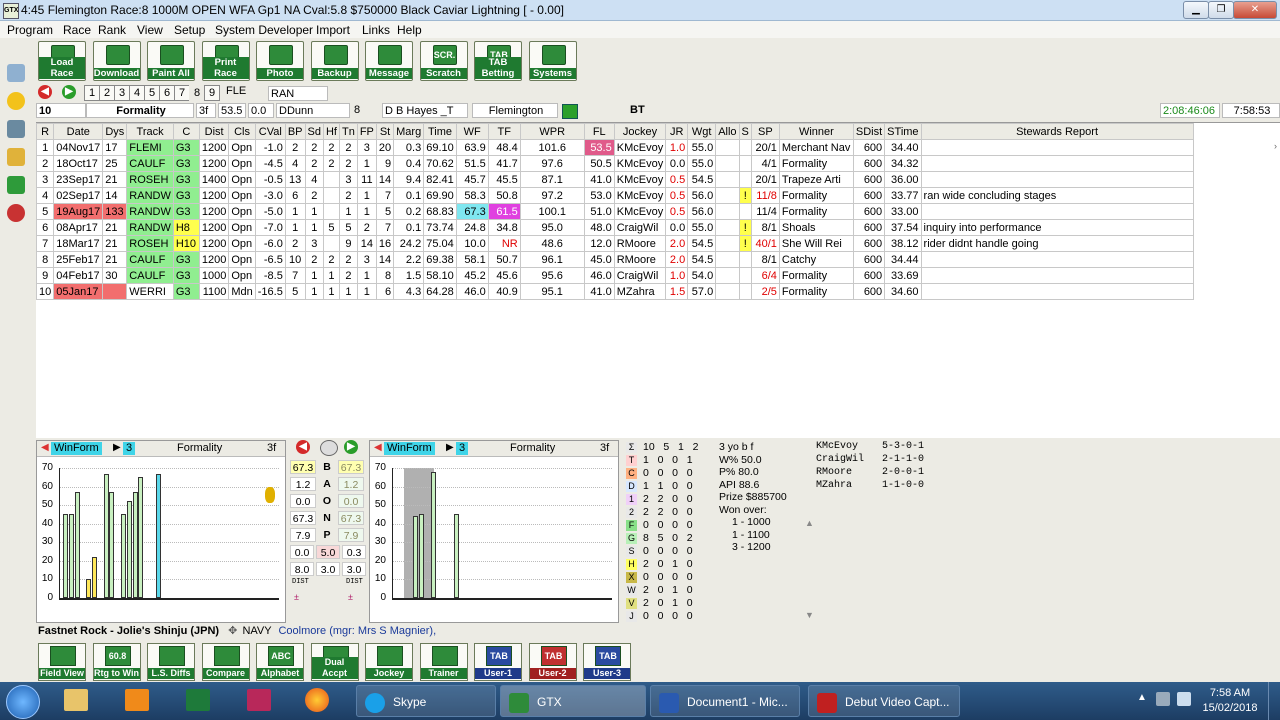  Describe the element at coordinates (295, 131) in the screenshot. I see `col-header-bp: BP` at that location.